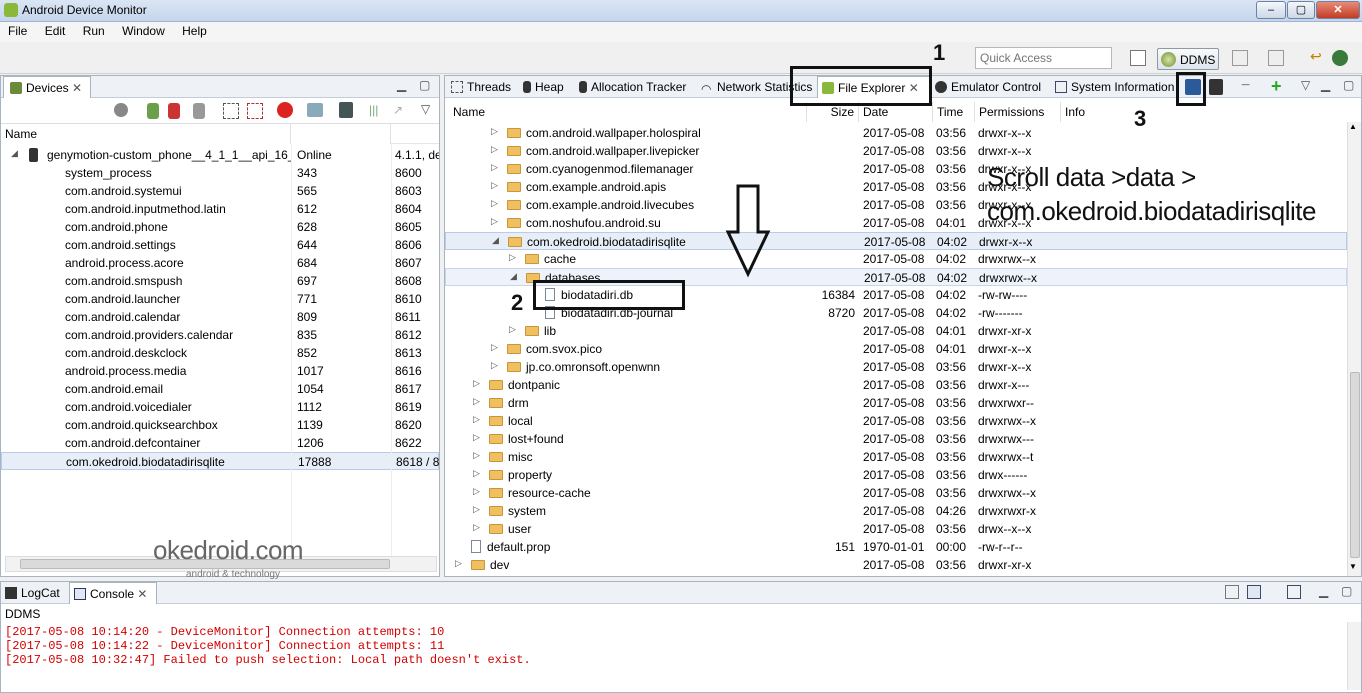  Describe the element at coordinates (896, 385) in the screenshot. I see `folder-row: ▷ dontpanic 2017-05-08 03:56 drwxr-x---` at that location.